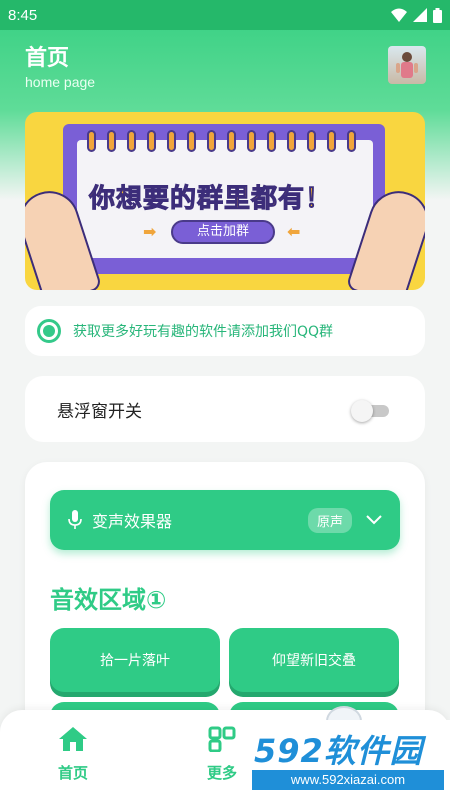 The width and height of the screenshot is (450, 800). What do you see at coordinates (294, 231) in the screenshot?
I see `arrow-left-icon: ⬅` at bounding box center [294, 231].